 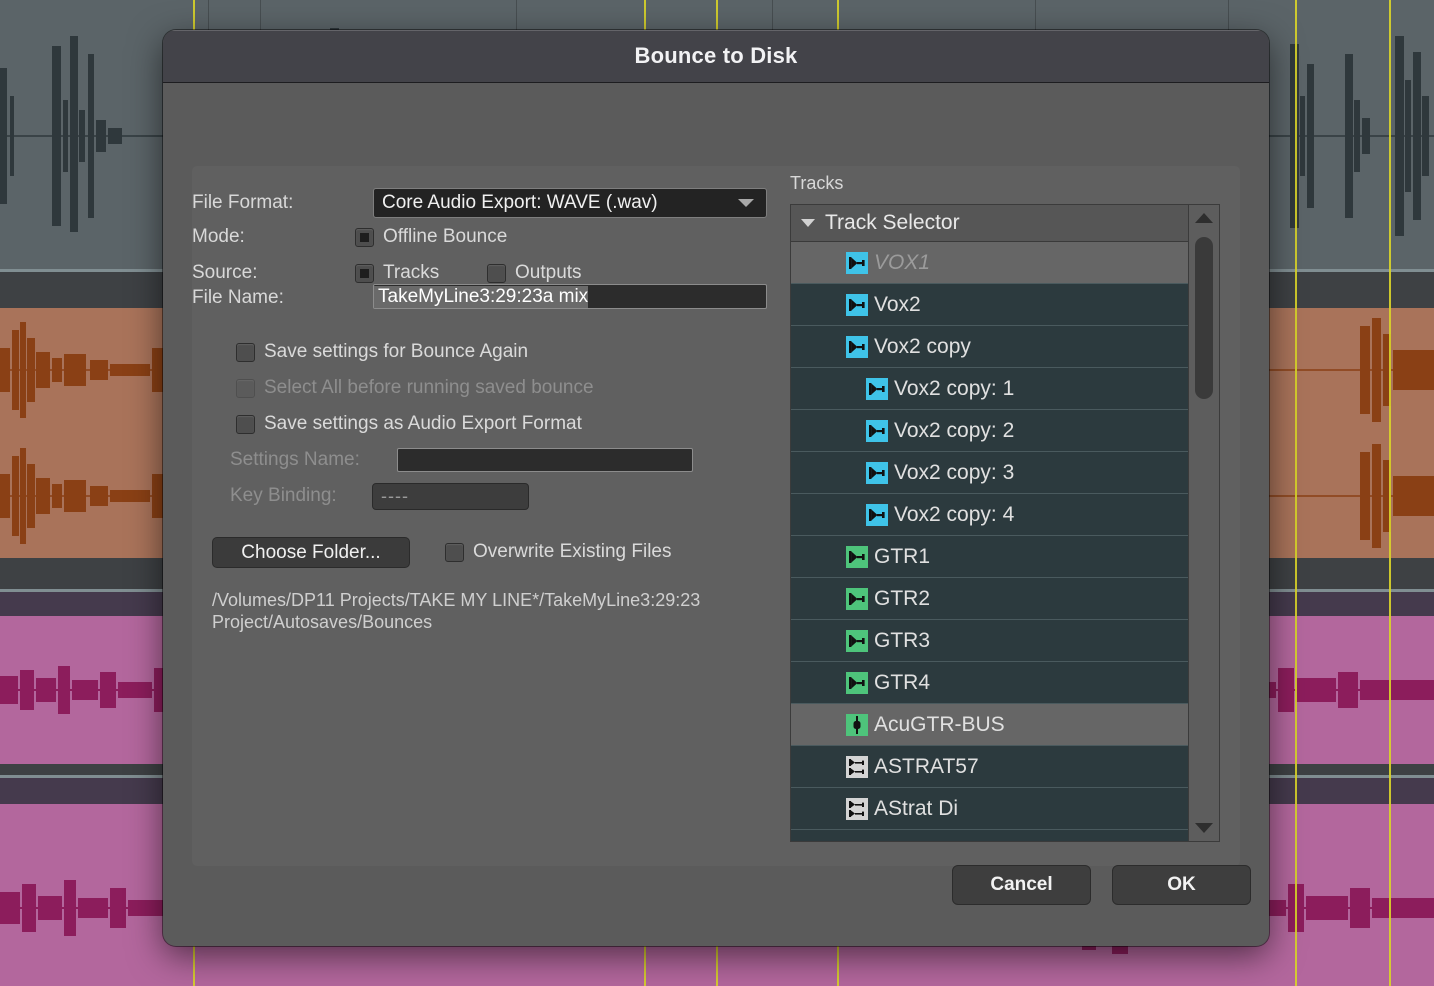 What do you see at coordinates (454, 552) in the screenshot?
I see `overwrite-existing-files-checkbox` at bounding box center [454, 552].